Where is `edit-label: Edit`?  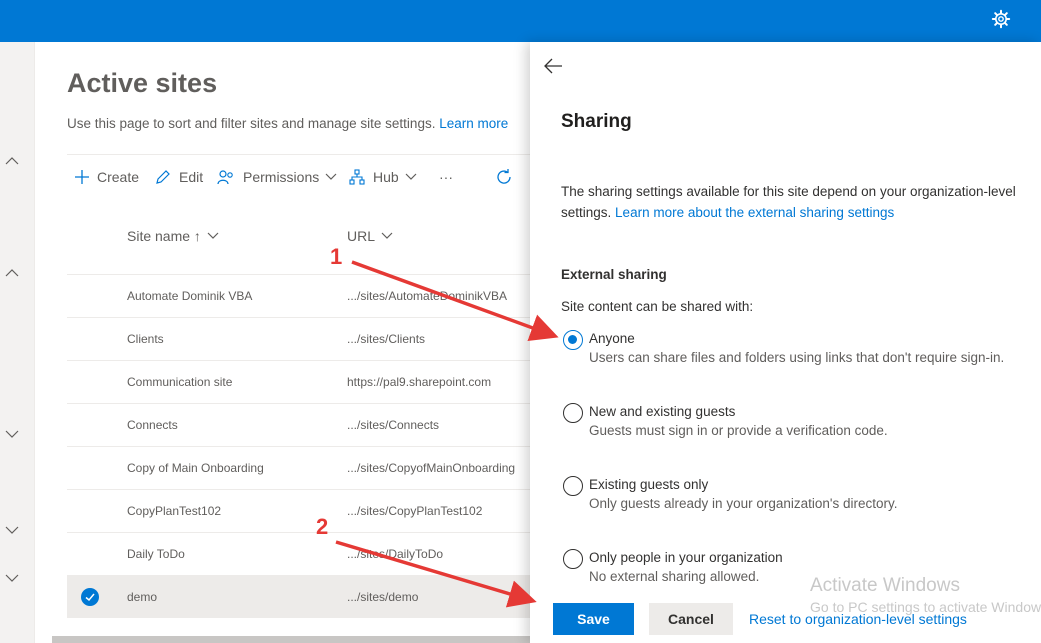 edit-label: Edit is located at coordinates (191, 177).